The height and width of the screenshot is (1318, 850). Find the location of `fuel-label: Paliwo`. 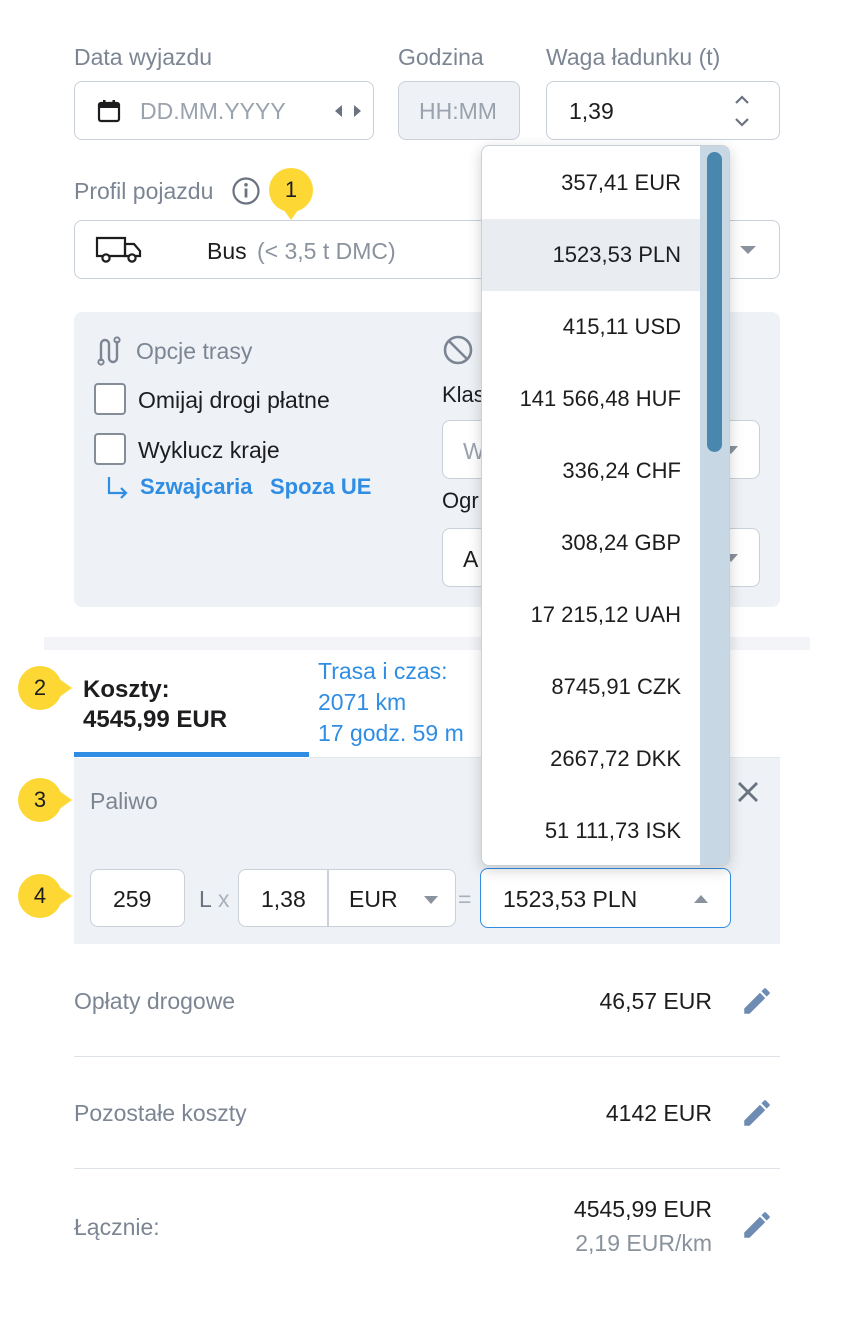

fuel-label: Paliwo is located at coordinates (124, 801).